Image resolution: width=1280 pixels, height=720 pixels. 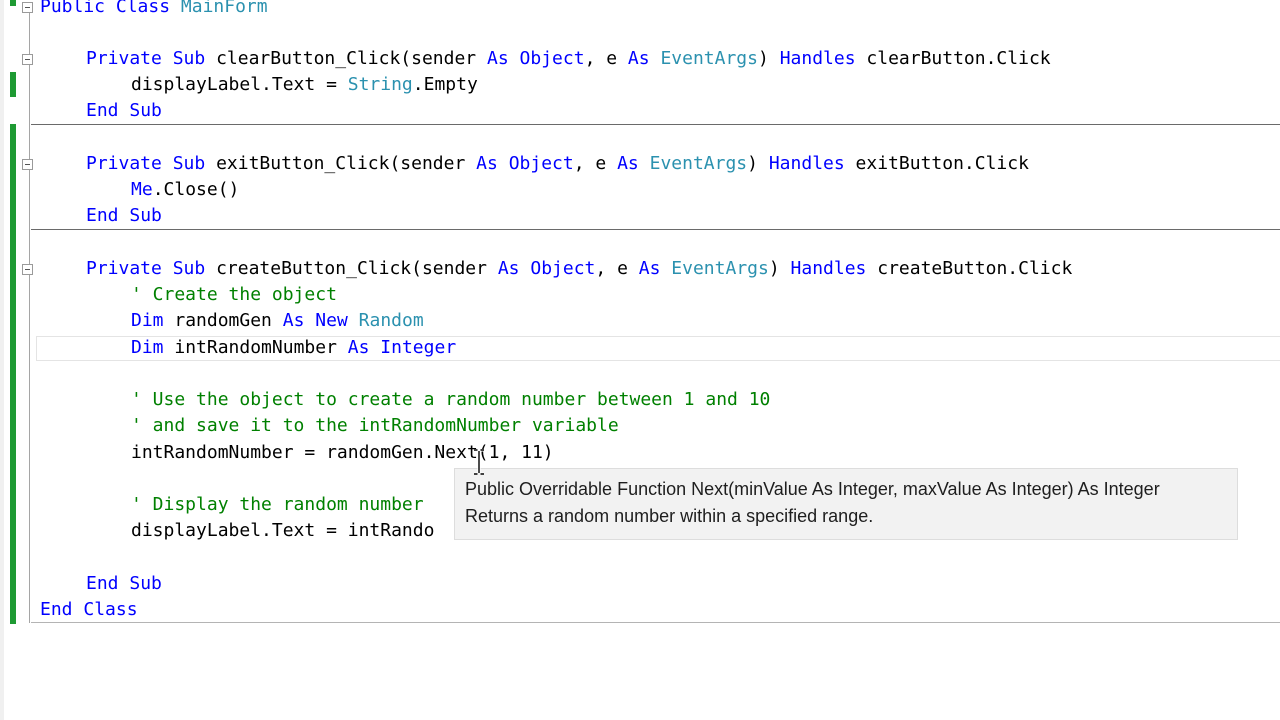 What do you see at coordinates (958, 58) in the screenshot?
I see `code-text: clearButton.Click` at bounding box center [958, 58].